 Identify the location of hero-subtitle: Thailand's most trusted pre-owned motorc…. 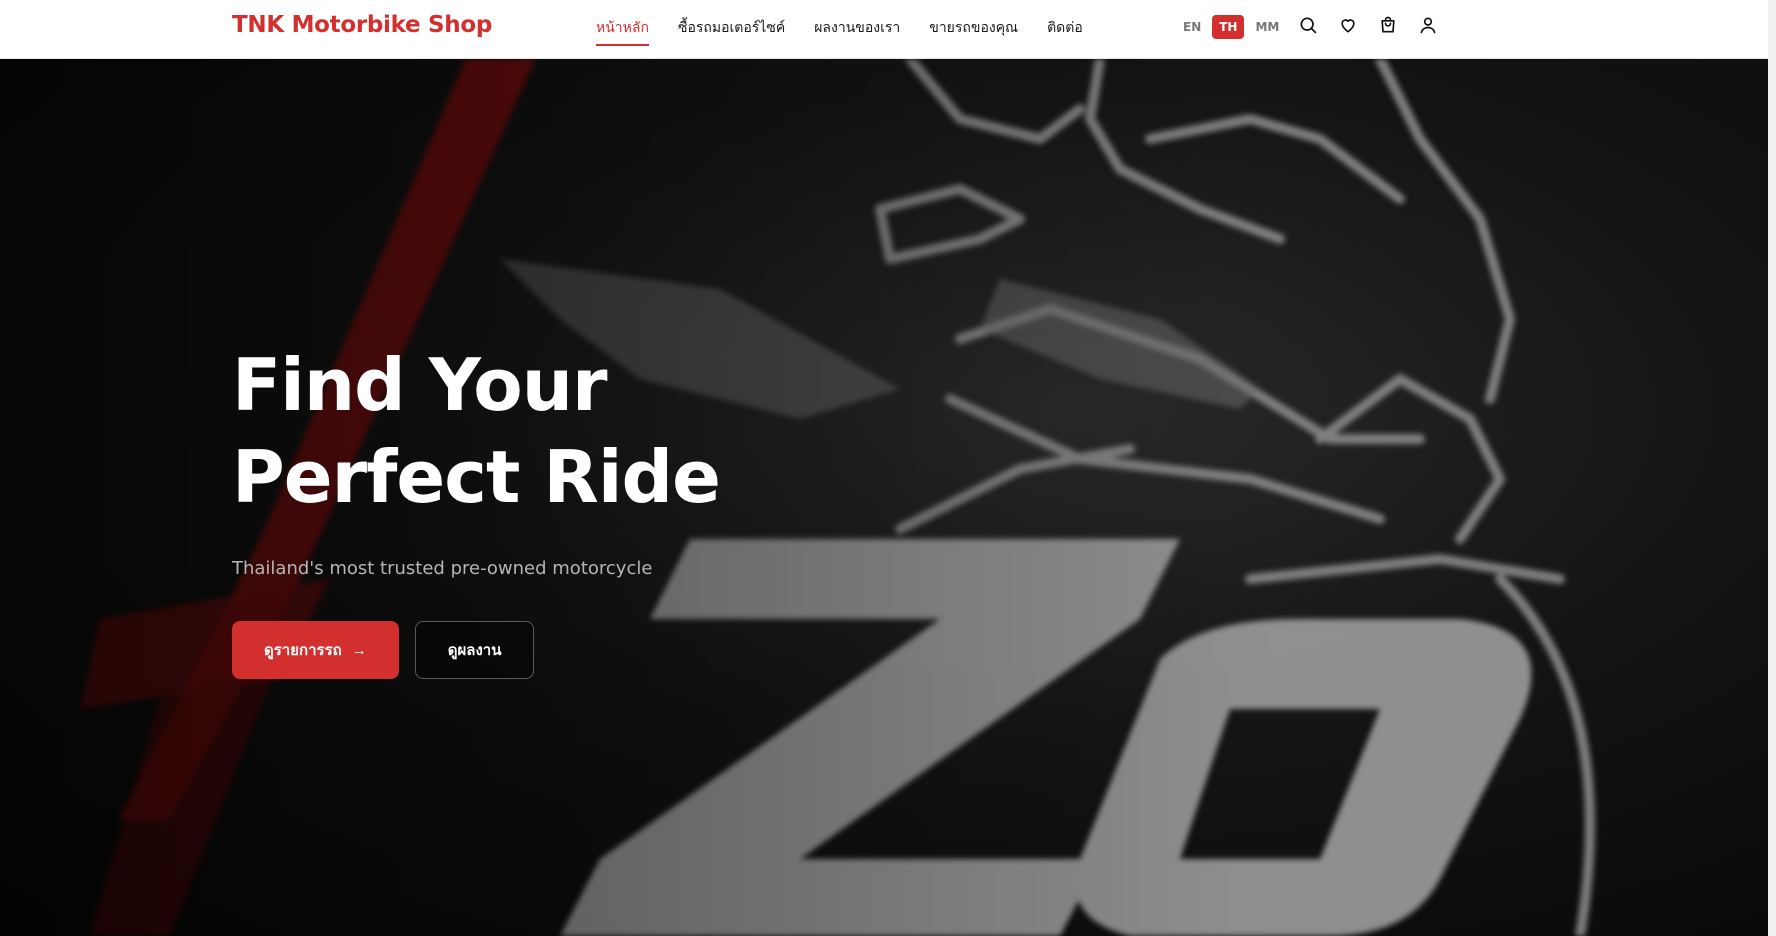
(442, 568).